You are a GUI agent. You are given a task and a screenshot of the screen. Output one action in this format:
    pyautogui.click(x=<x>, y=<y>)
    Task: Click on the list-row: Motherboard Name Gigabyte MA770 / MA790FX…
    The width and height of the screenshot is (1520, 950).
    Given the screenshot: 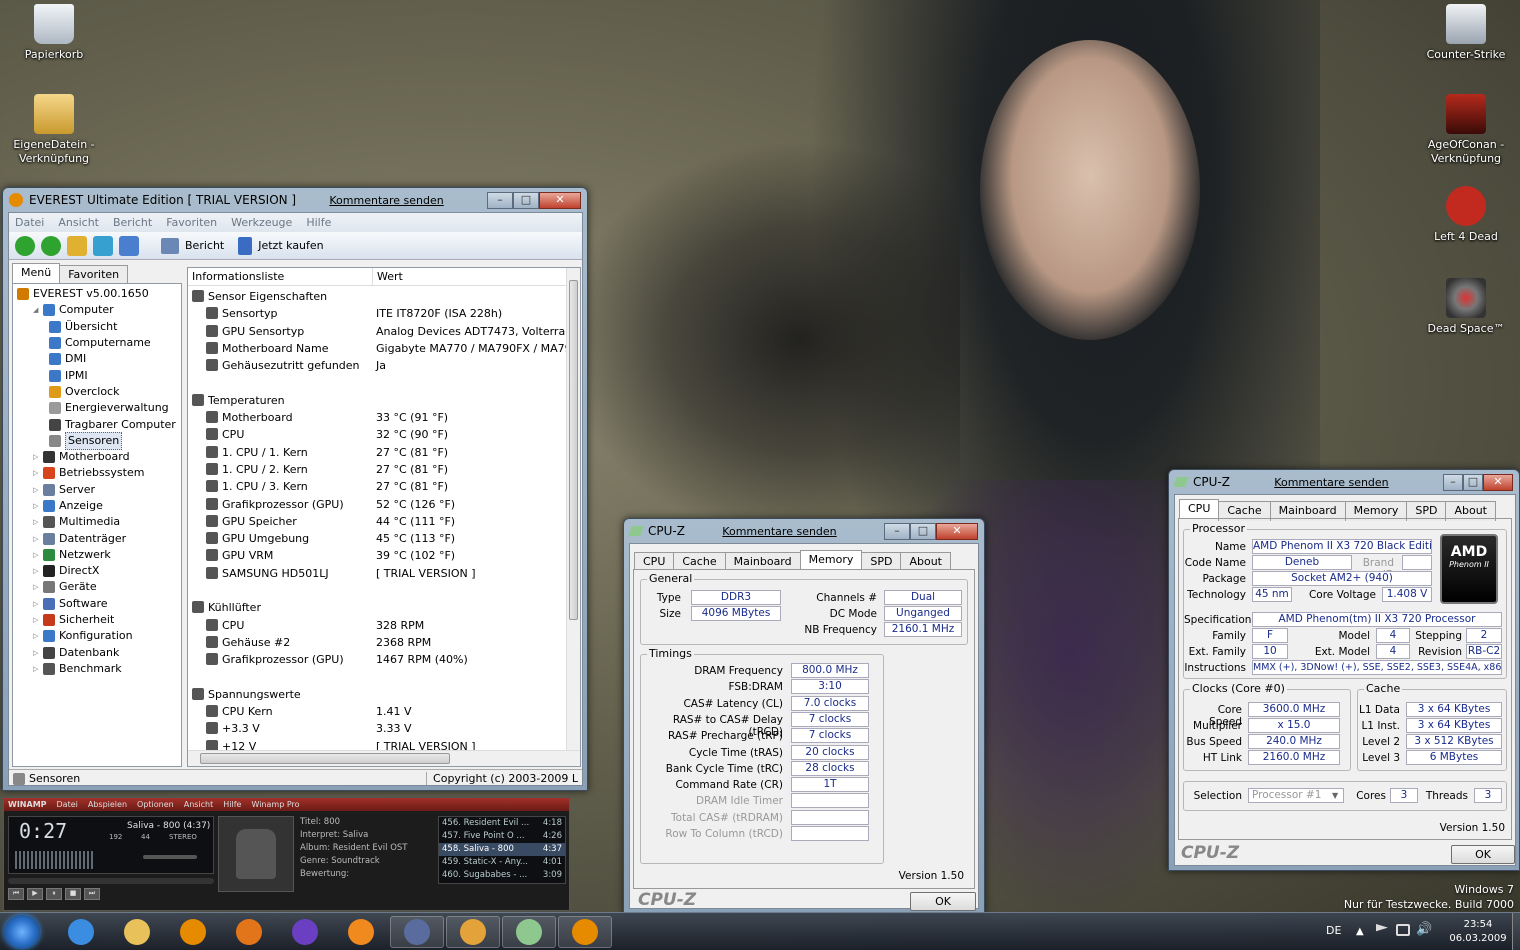 What is the action you would take?
    pyautogui.click(x=377, y=348)
    